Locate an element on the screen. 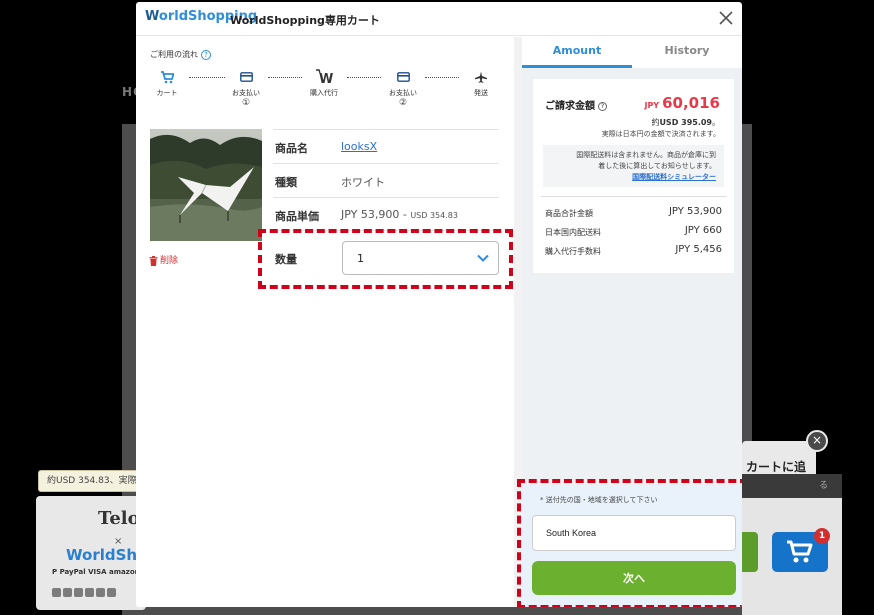 The image size is (874, 615). tab-bar: Amount History is located at coordinates (632, 52).